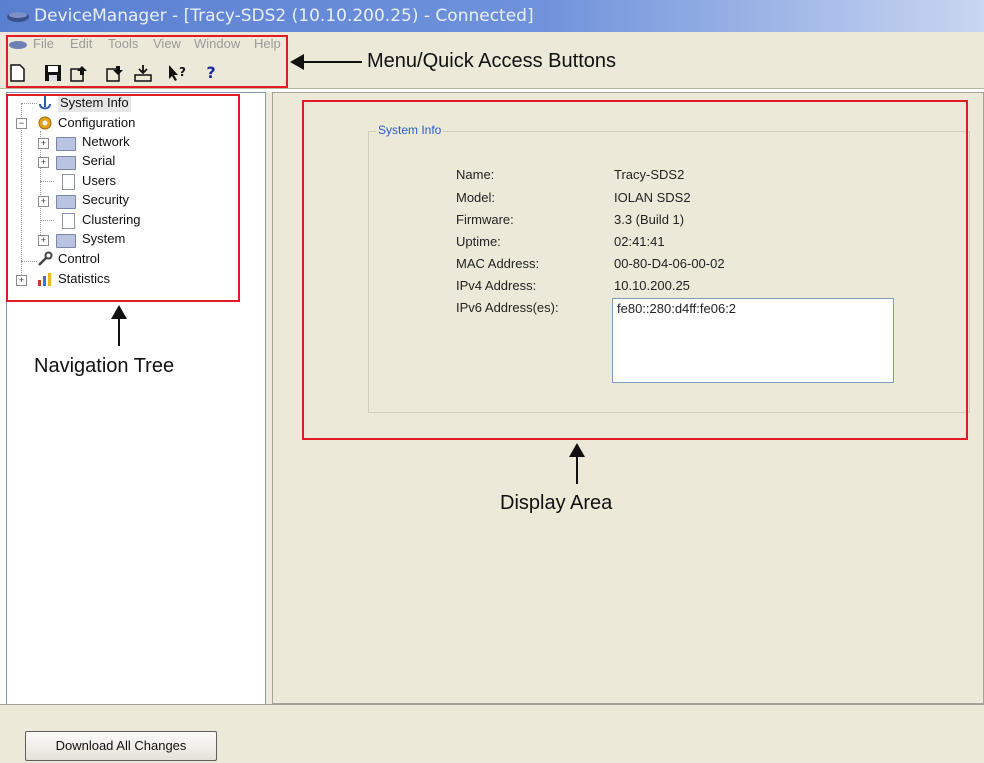  What do you see at coordinates (332, 62) in the screenshot?
I see `arrow-menu` at bounding box center [332, 62].